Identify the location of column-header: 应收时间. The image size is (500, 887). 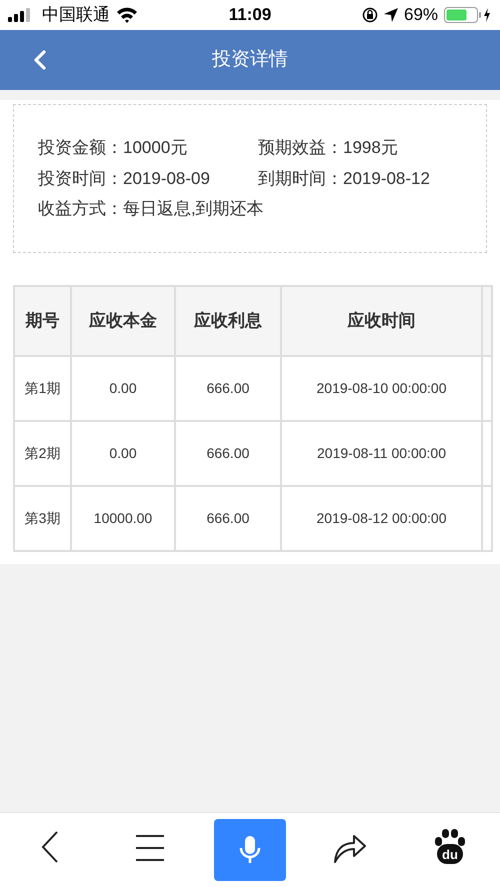
(381, 321).